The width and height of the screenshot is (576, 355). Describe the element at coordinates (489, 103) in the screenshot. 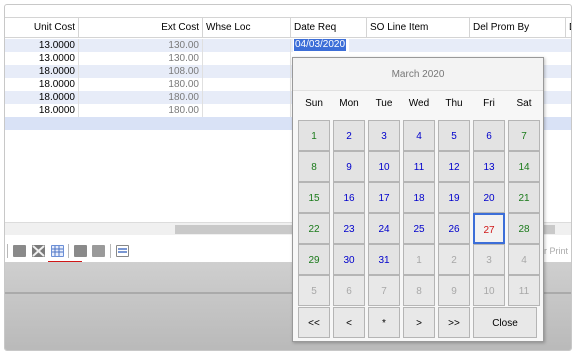

I see `weekday-label: Fri` at that location.